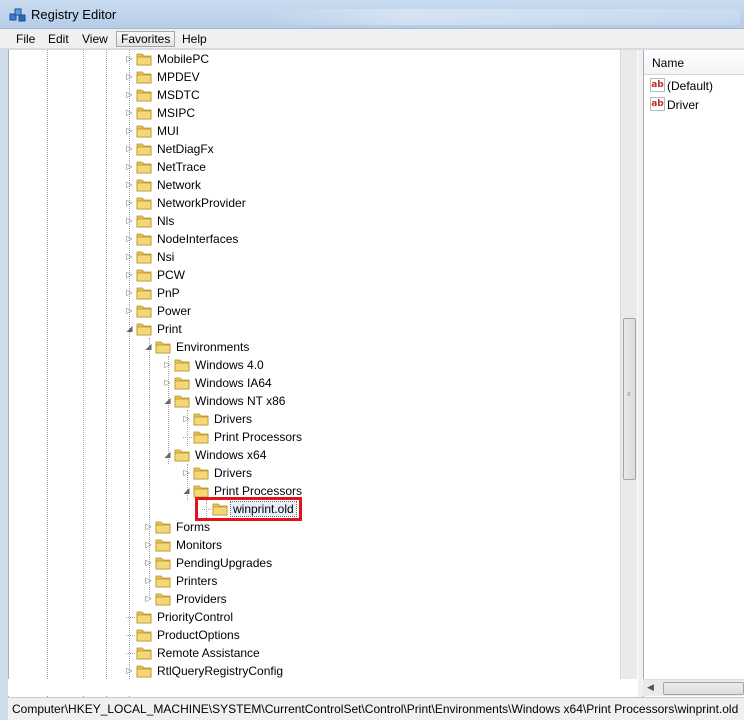 The width and height of the screenshot is (744, 720). I want to click on column-header-name: Name, so click(694, 62).